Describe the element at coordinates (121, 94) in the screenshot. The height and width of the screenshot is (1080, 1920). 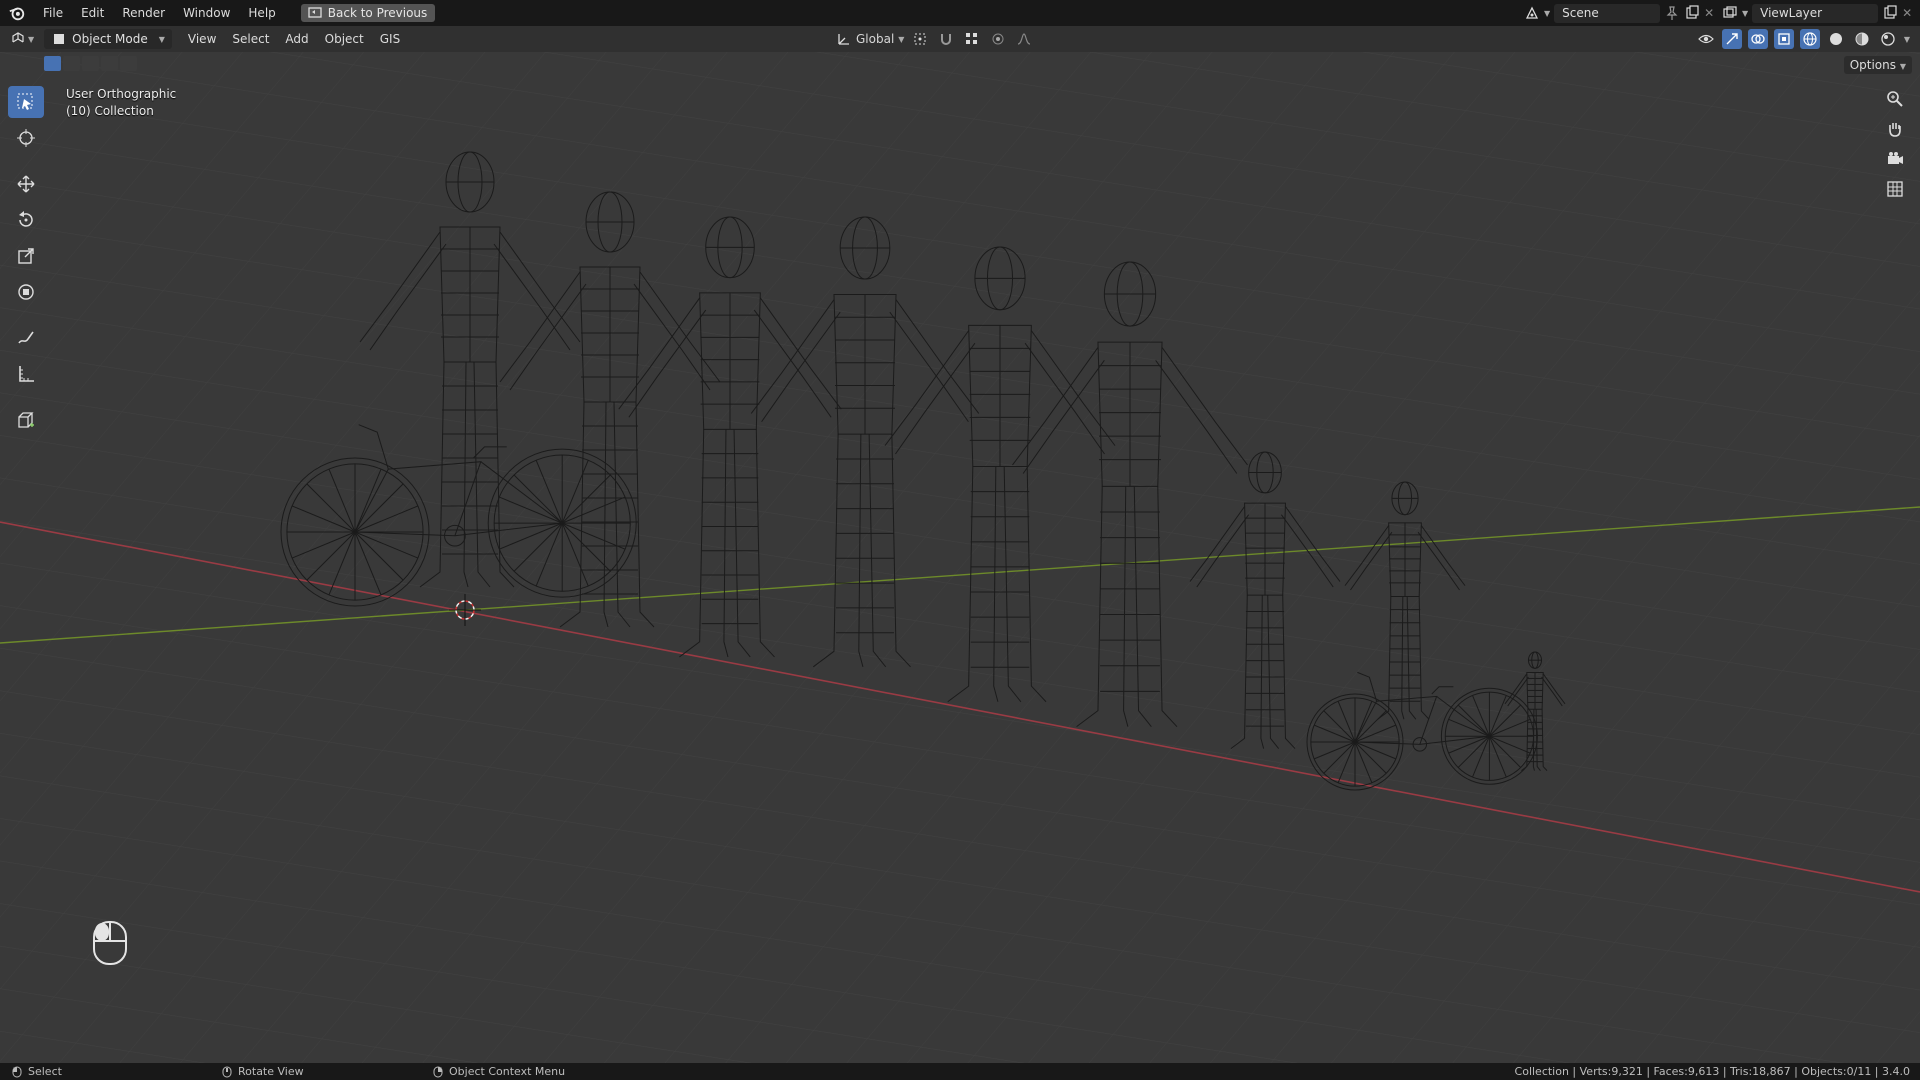
I see `view-name-label: User Orthographic` at that location.